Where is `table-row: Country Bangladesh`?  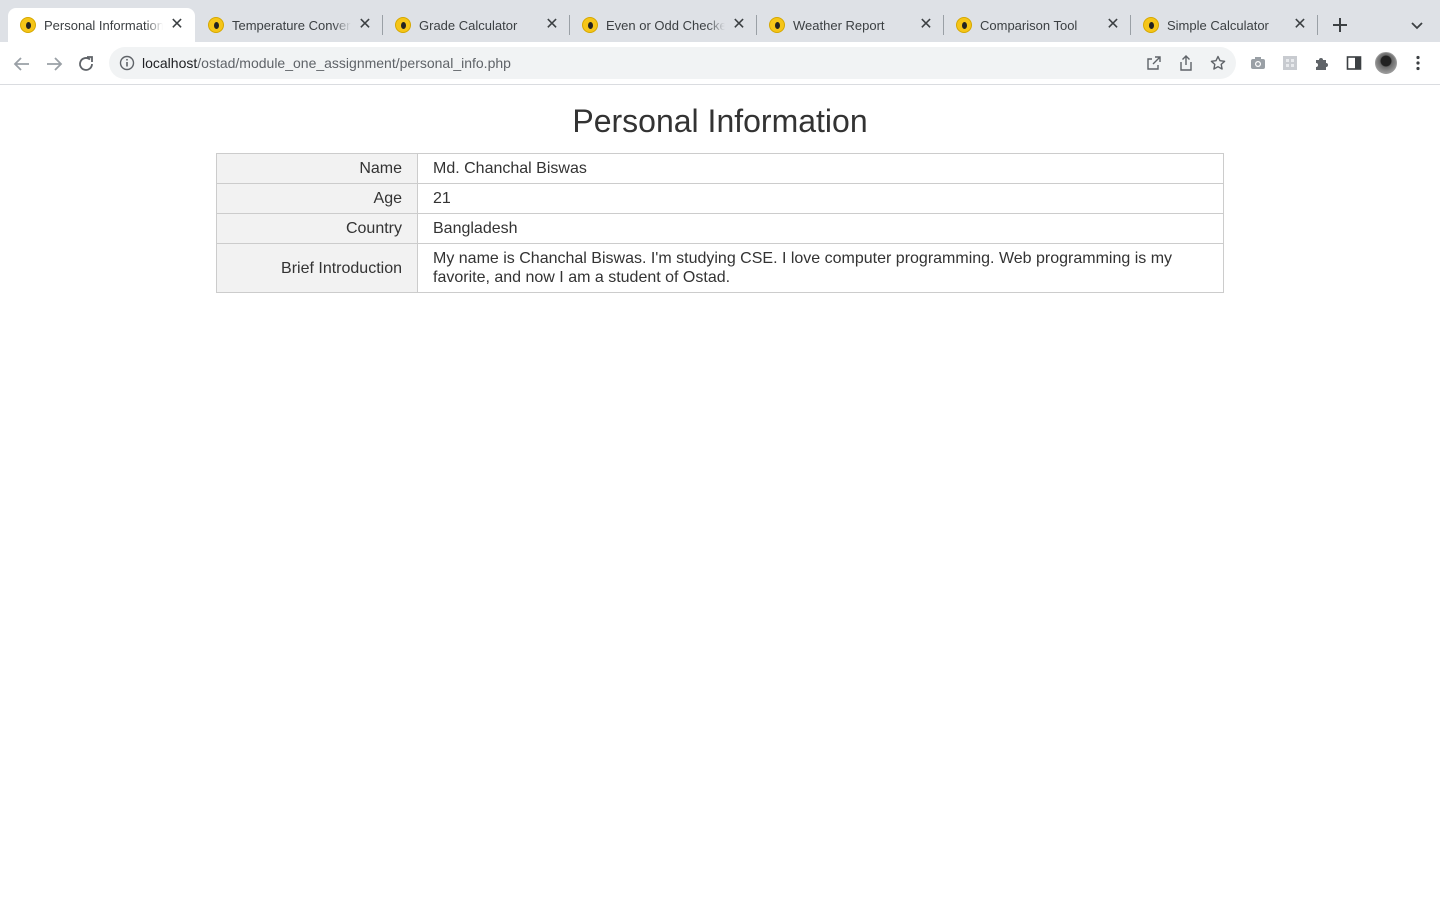
table-row: Country Bangladesh is located at coordinates (720, 228).